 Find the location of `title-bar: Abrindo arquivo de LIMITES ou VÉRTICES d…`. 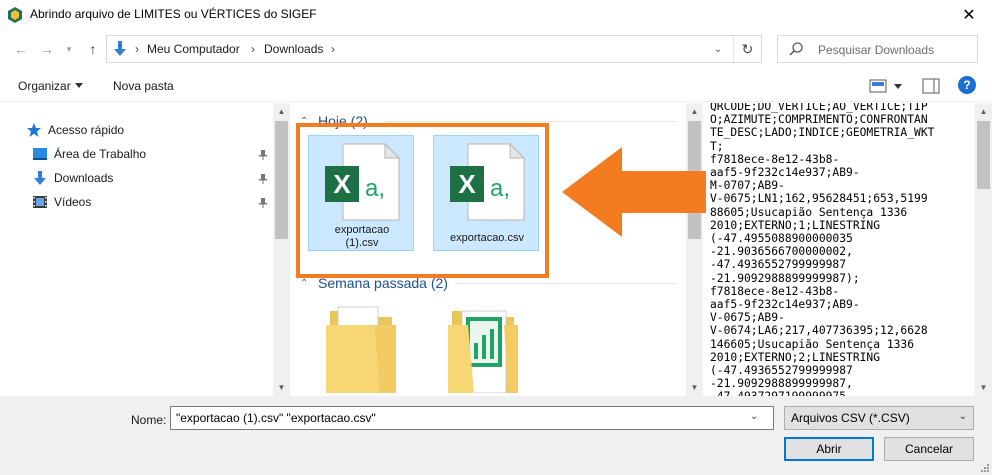

title-bar: Abrindo arquivo de LIMITES ou VÉRTICES d… is located at coordinates (496, 15).